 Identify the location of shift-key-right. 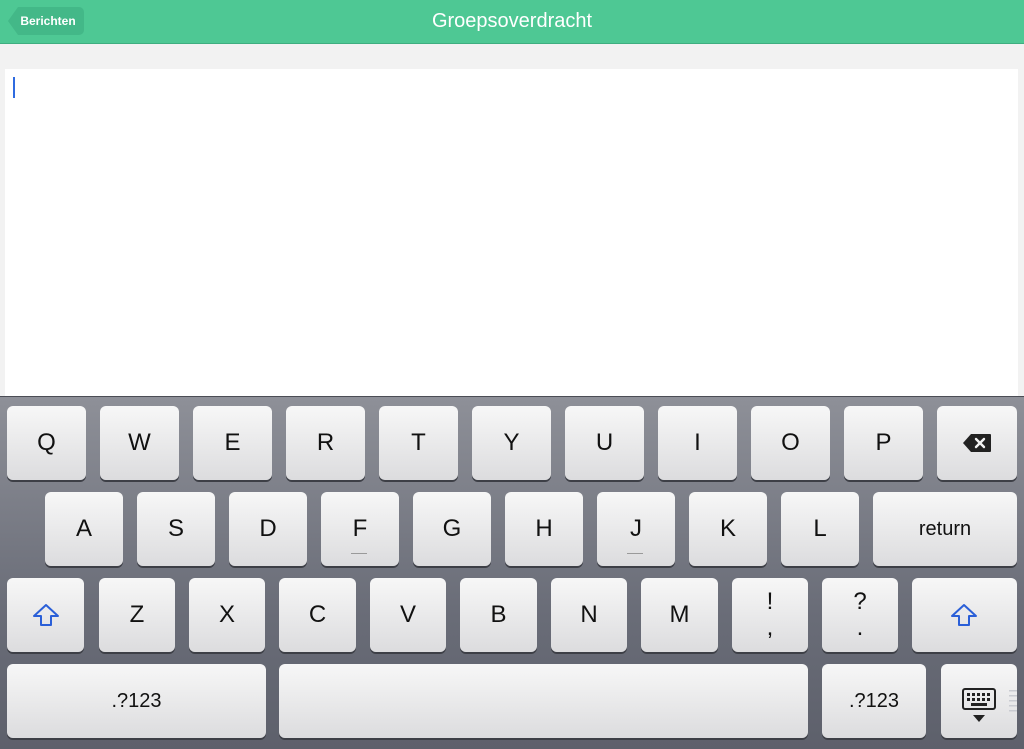
(964, 615).